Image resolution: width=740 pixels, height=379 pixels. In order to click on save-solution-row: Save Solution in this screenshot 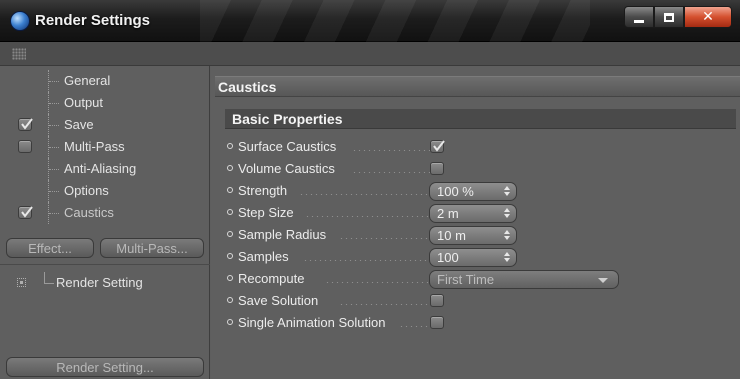, I will do `click(437, 301)`.